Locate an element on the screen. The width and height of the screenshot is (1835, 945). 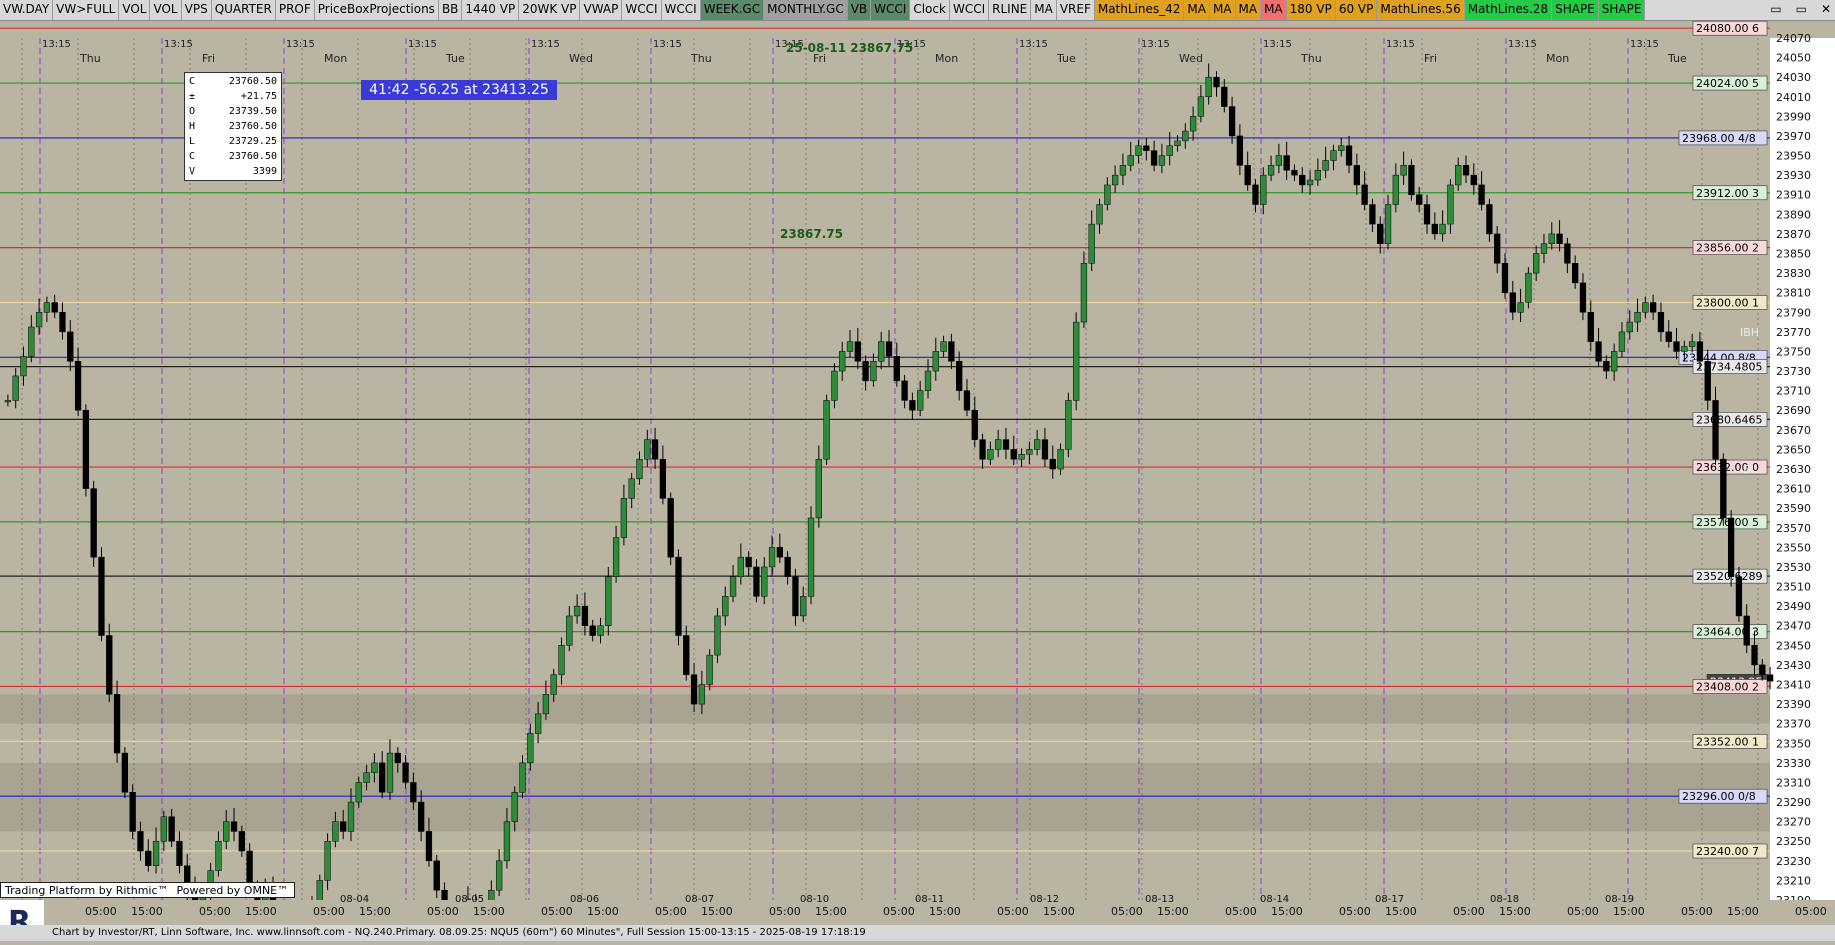
level-label: 23240.00 7 is located at coordinates (1727, 851).